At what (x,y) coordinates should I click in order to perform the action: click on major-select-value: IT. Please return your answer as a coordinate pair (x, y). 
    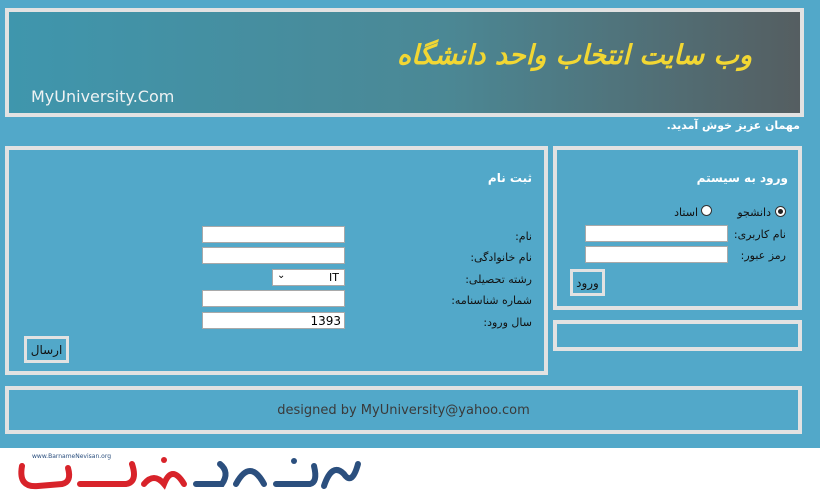
    Looking at the image, I should click on (334, 277).